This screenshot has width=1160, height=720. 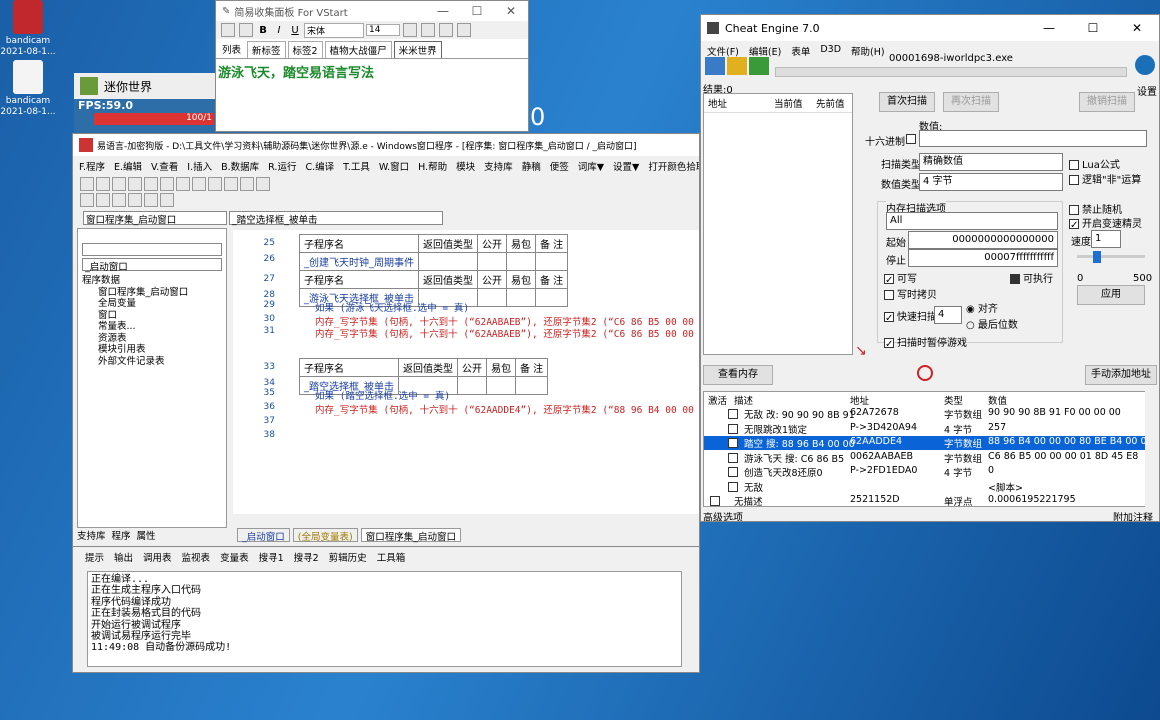 I want to click on col-current: 当前值, so click(x=795, y=103).